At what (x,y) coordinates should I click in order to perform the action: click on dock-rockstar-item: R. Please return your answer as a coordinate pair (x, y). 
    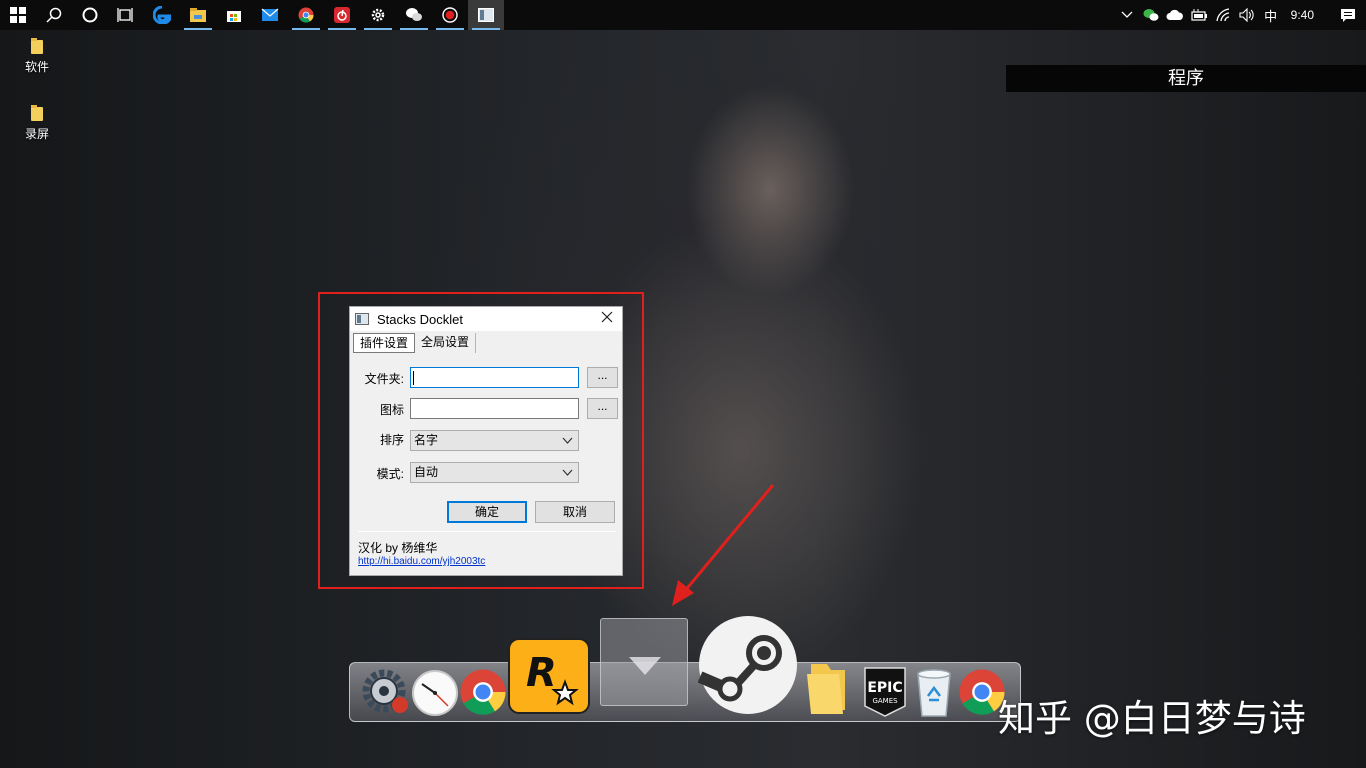
    Looking at the image, I should click on (549, 676).